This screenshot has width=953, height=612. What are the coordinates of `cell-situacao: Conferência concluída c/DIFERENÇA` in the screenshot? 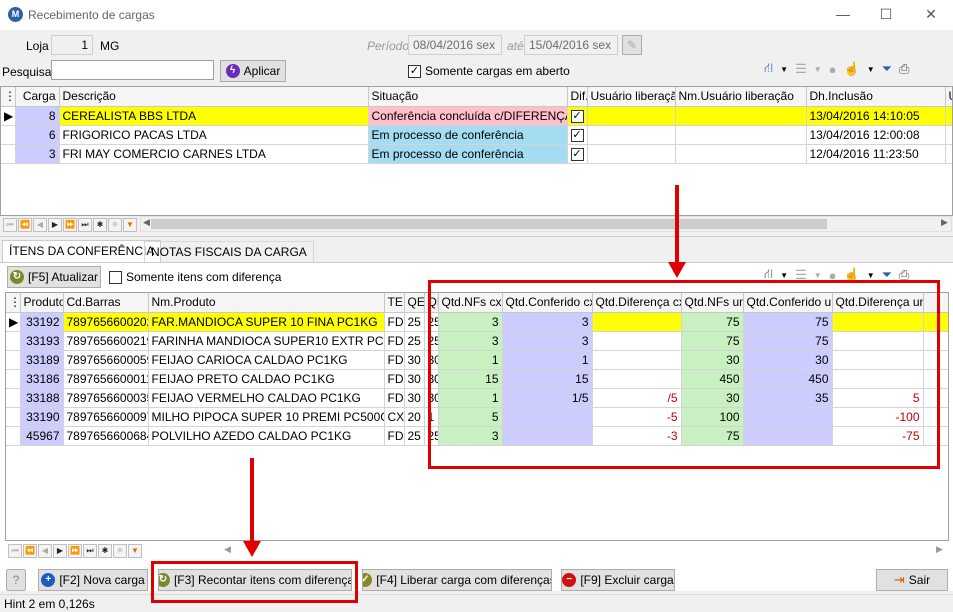 It's located at (468, 116).